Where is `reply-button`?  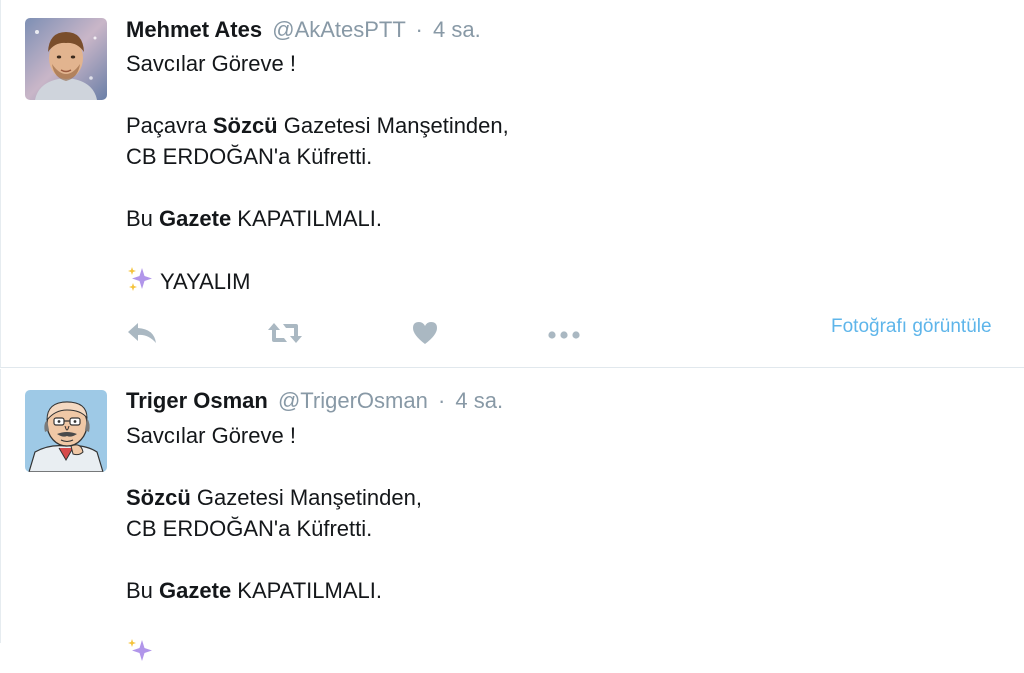
reply-button is located at coordinates (142, 333).